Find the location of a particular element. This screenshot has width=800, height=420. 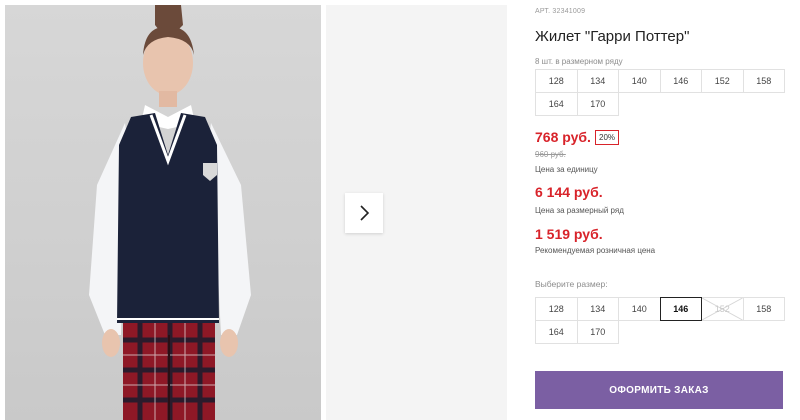

size-select-grid: 128 134 140 146 152 158 164 170 is located at coordinates (660, 320).